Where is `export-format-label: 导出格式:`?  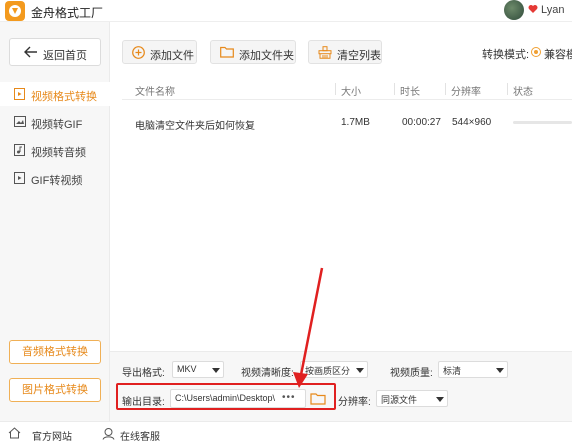 export-format-label: 导出格式: is located at coordinates (143, 373).